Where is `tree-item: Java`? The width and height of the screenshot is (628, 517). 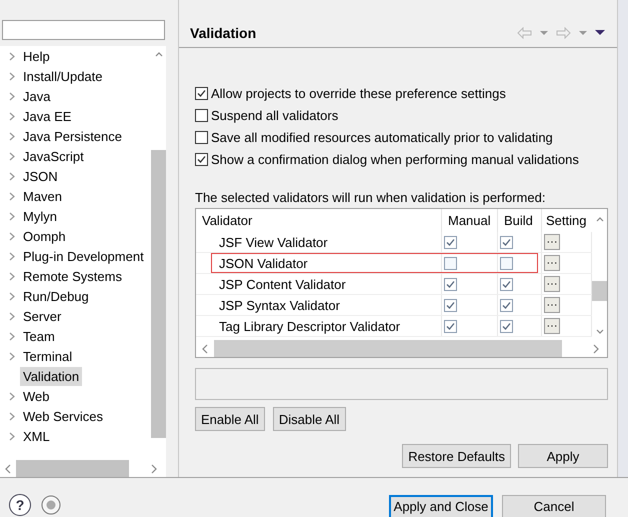 tree-item: Java is located at coordinates (37, 96).